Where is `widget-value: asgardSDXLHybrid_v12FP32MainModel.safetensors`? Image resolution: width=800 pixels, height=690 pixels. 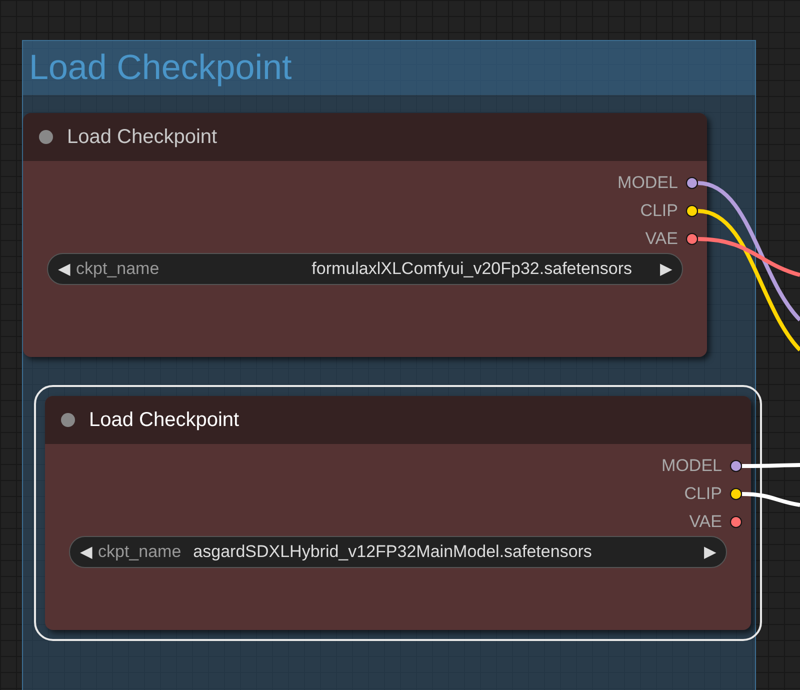
widget-value: asgardSDXLHybrid_v12FP32MainModel.safetensors is located at coordinates (392, 552).